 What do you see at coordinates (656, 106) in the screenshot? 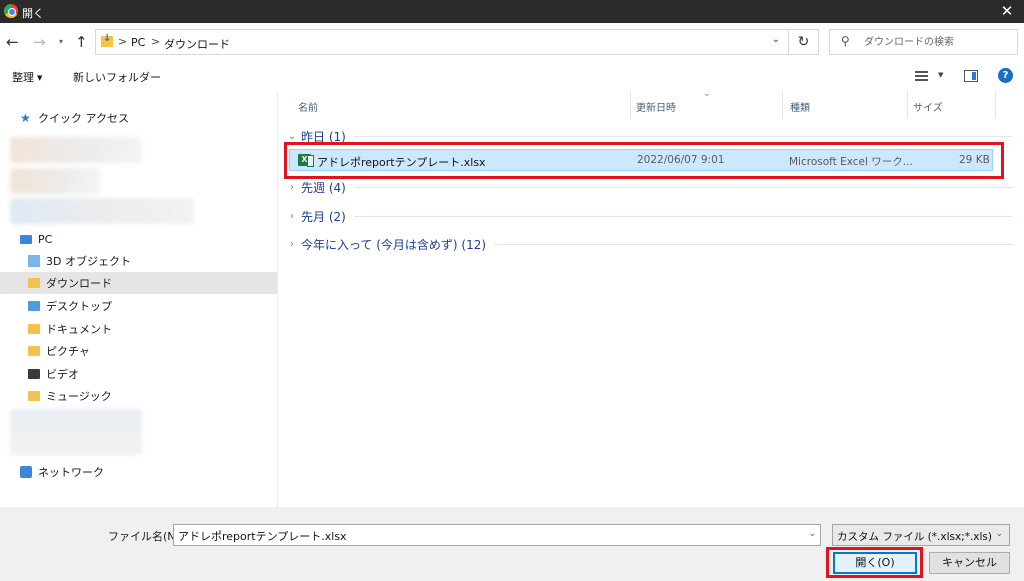
I see `column-header-modified: 更新日時` at bounding box center [656, 106].